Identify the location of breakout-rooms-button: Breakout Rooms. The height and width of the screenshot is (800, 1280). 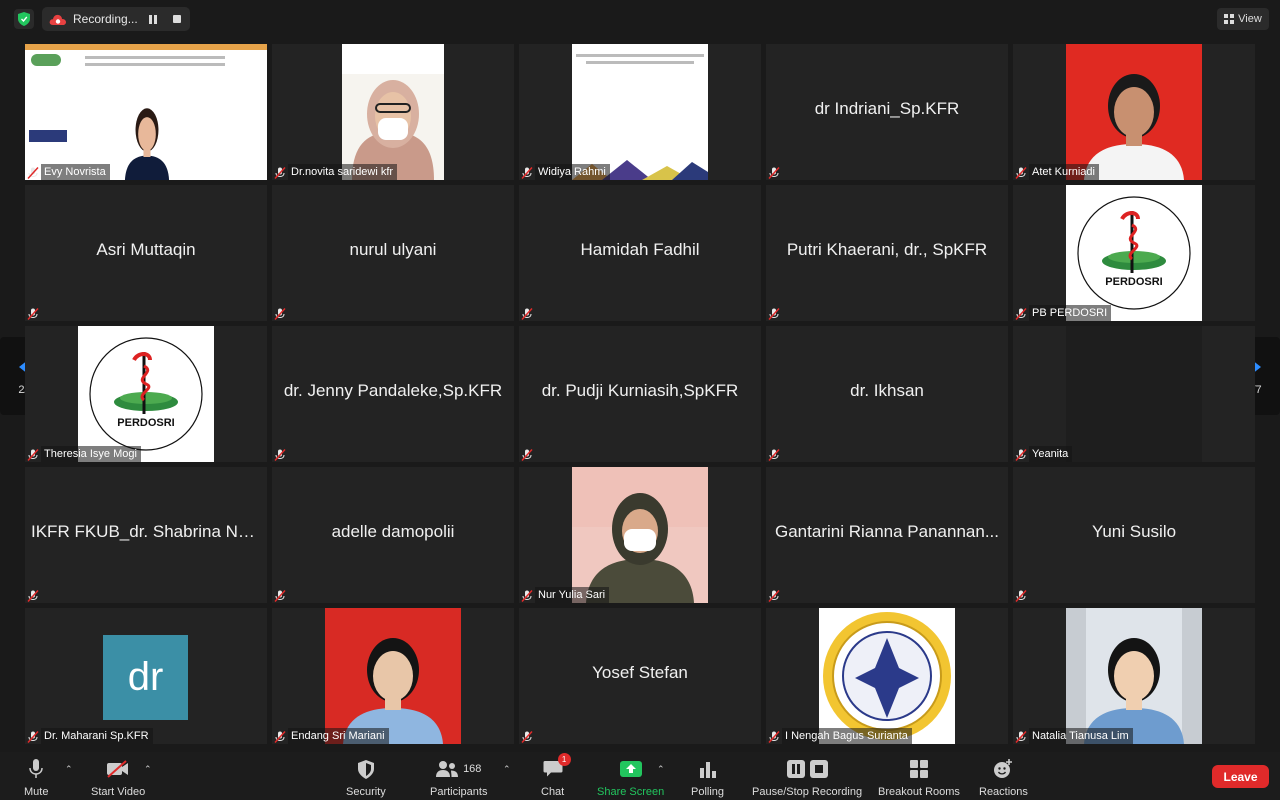
(919, 778).